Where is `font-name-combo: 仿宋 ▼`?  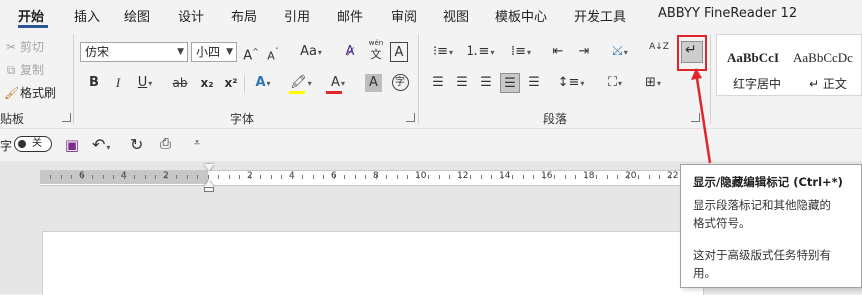 font-name-combo: 仿宋 ▼ is located at coordinates (134, 52).